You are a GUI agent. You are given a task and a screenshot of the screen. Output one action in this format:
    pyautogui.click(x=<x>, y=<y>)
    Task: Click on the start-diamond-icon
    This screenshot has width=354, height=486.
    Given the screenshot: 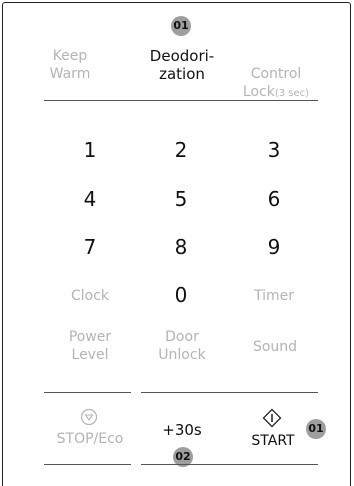 What is the action you would take?
    pyautogui.click(x=272, y=420)
    